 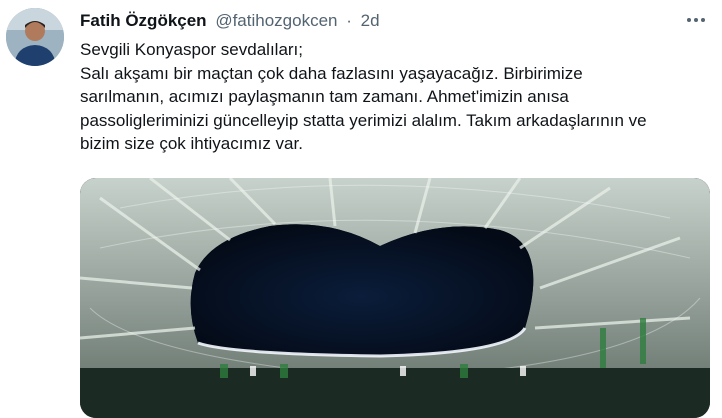 I want to click on tweet-text-line: Sevgili Konyaspor sevdalıları;, so click(x=192, y=49).